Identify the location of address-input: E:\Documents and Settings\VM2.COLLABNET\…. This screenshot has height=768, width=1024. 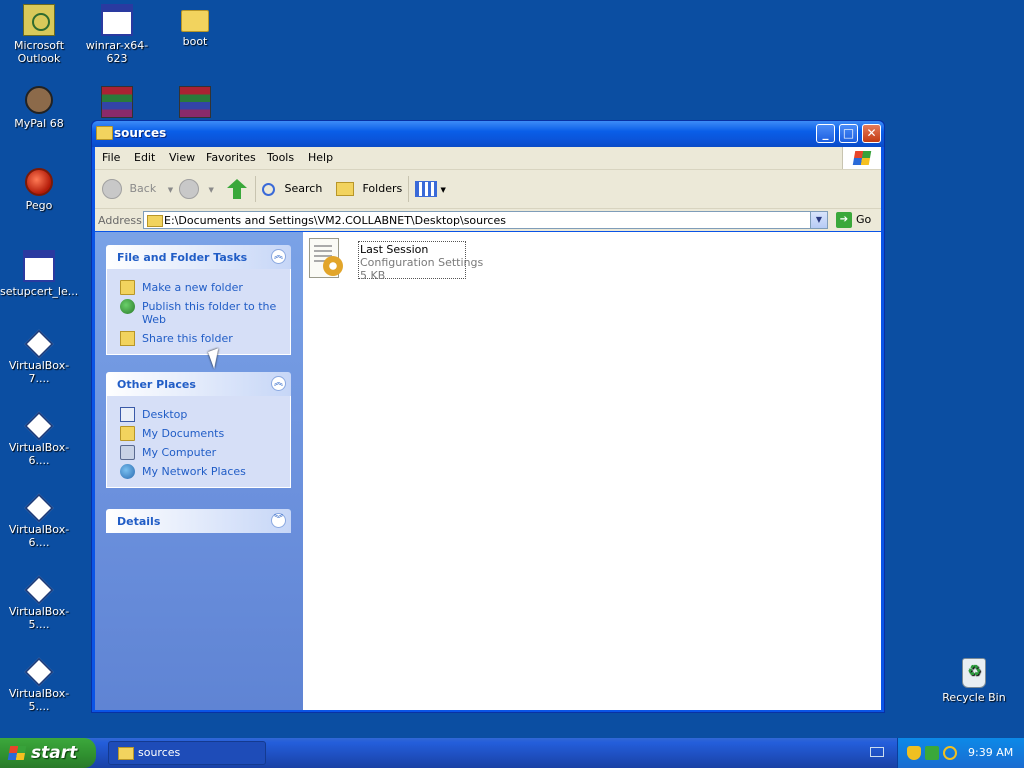
(485, 220).